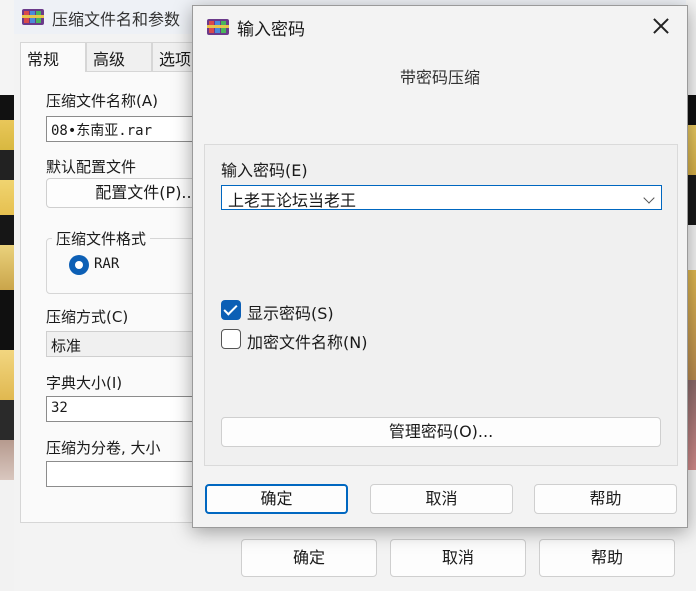 Image resolution: width=696 pixels, height=591 pixels. What do you see at coordinates (53, 57) in the screenshot?
I see `tab-general: 常规` at bounding box center [53, 57].